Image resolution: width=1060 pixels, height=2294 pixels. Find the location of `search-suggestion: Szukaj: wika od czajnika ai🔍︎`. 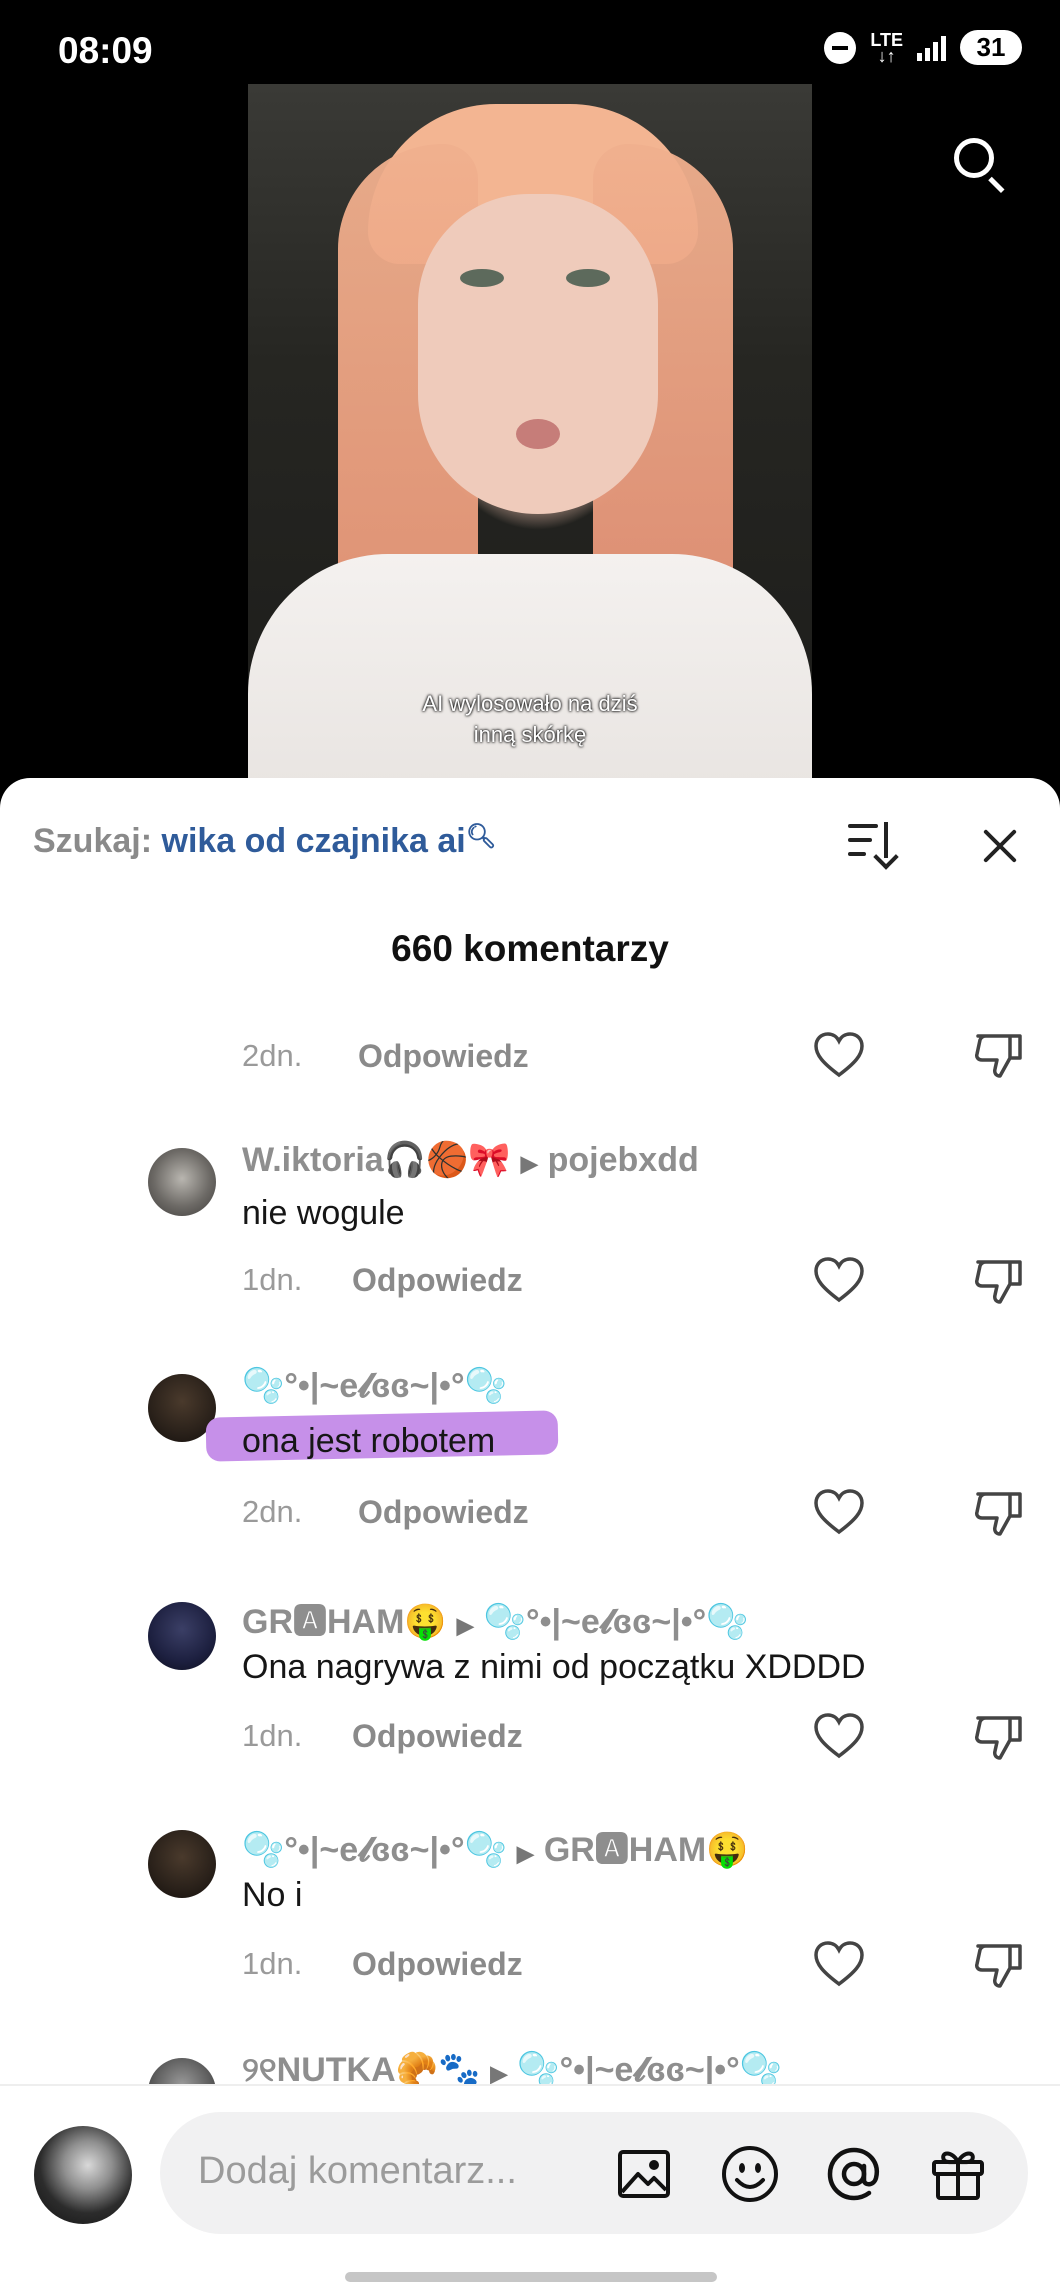

search-suggestion: Szukaj: wika od czajnika ai🔍︎ is located at coordinates (264, 841).